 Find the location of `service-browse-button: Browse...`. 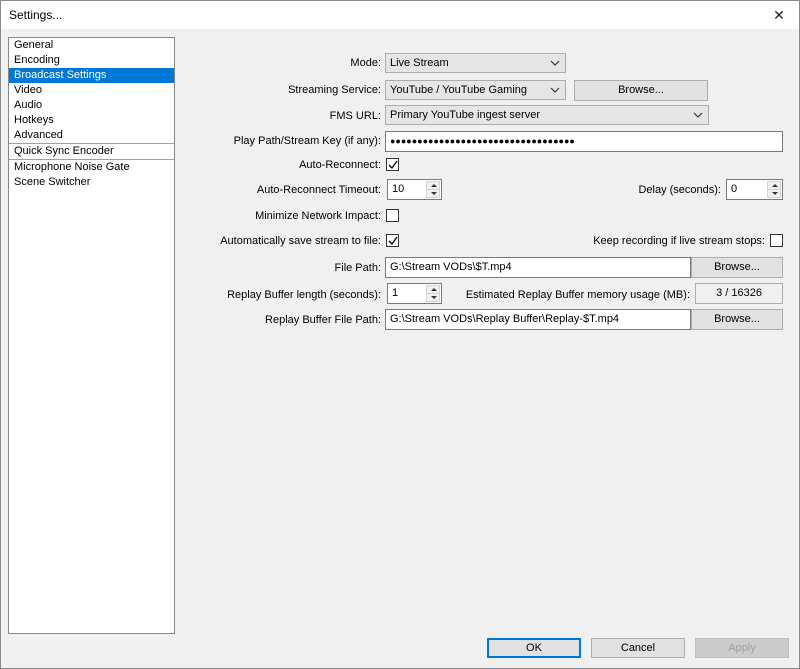

service-browse-button: Browse... is located at coordinates (641, 90).